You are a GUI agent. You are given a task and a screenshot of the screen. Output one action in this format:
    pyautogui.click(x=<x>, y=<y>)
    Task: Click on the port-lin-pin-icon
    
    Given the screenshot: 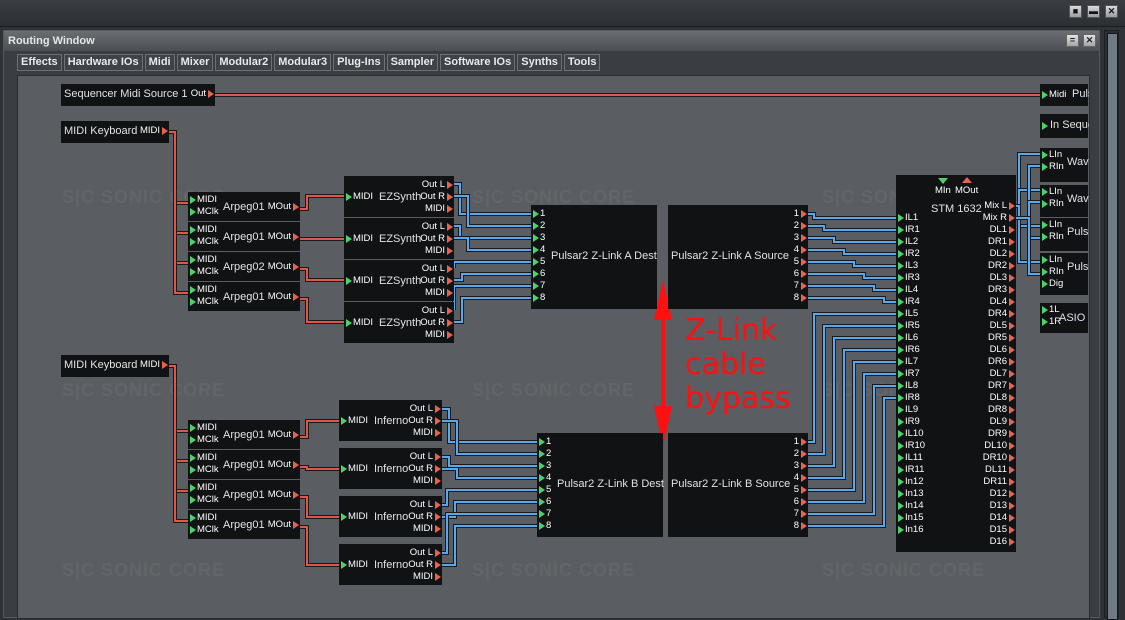 What is the action you would take?
    pyautogui.click(x=1045, y=155)
    